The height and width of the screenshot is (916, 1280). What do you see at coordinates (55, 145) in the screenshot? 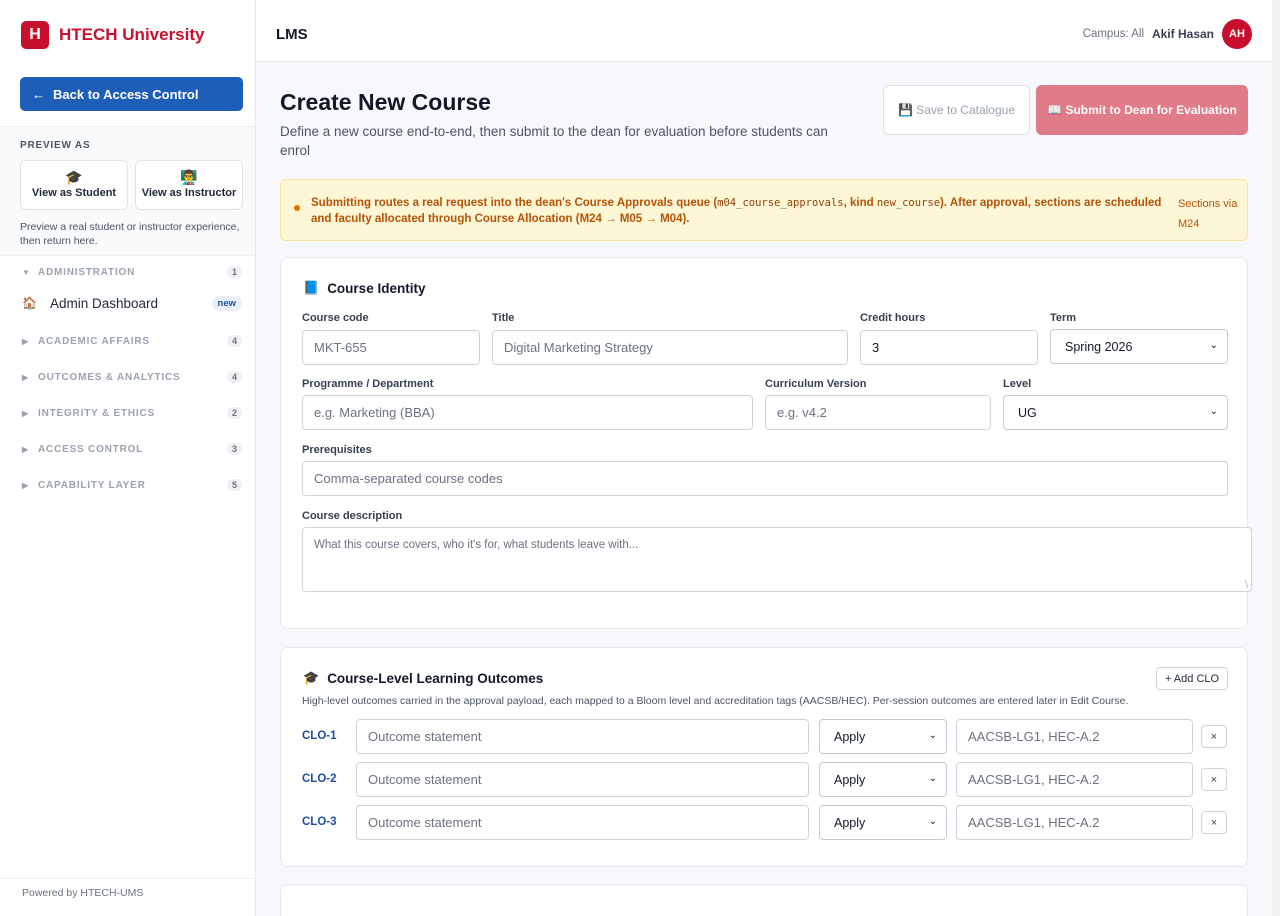
I see `preview-as-label: PREVIEW AS` at bounding box center [55, 145].